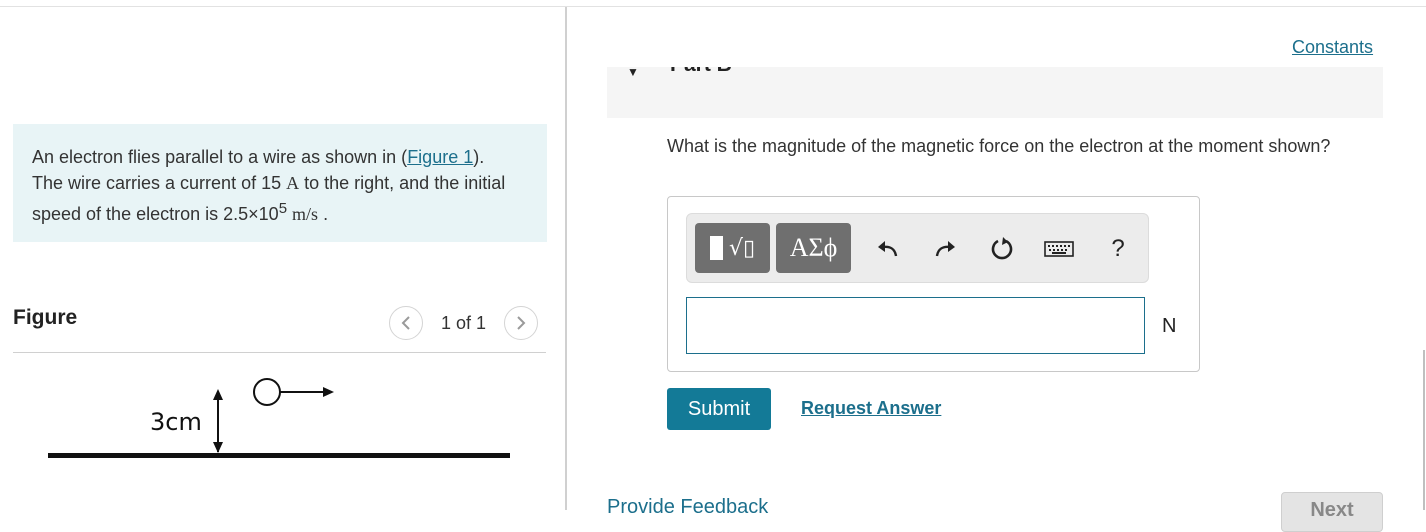 Image resolution: width=1426 pixels, height=532 pixels. Describe the element at coordinates (1059, 249) in the screenshot. I see `keyboard-icon` at that location.